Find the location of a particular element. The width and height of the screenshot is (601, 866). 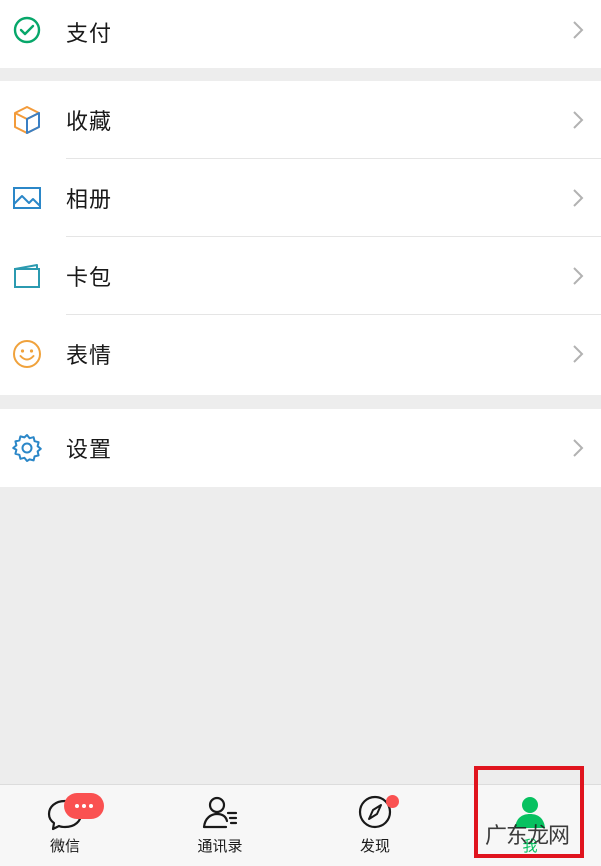

menu-item-label: 支付 is located at coordinates (89, 34).